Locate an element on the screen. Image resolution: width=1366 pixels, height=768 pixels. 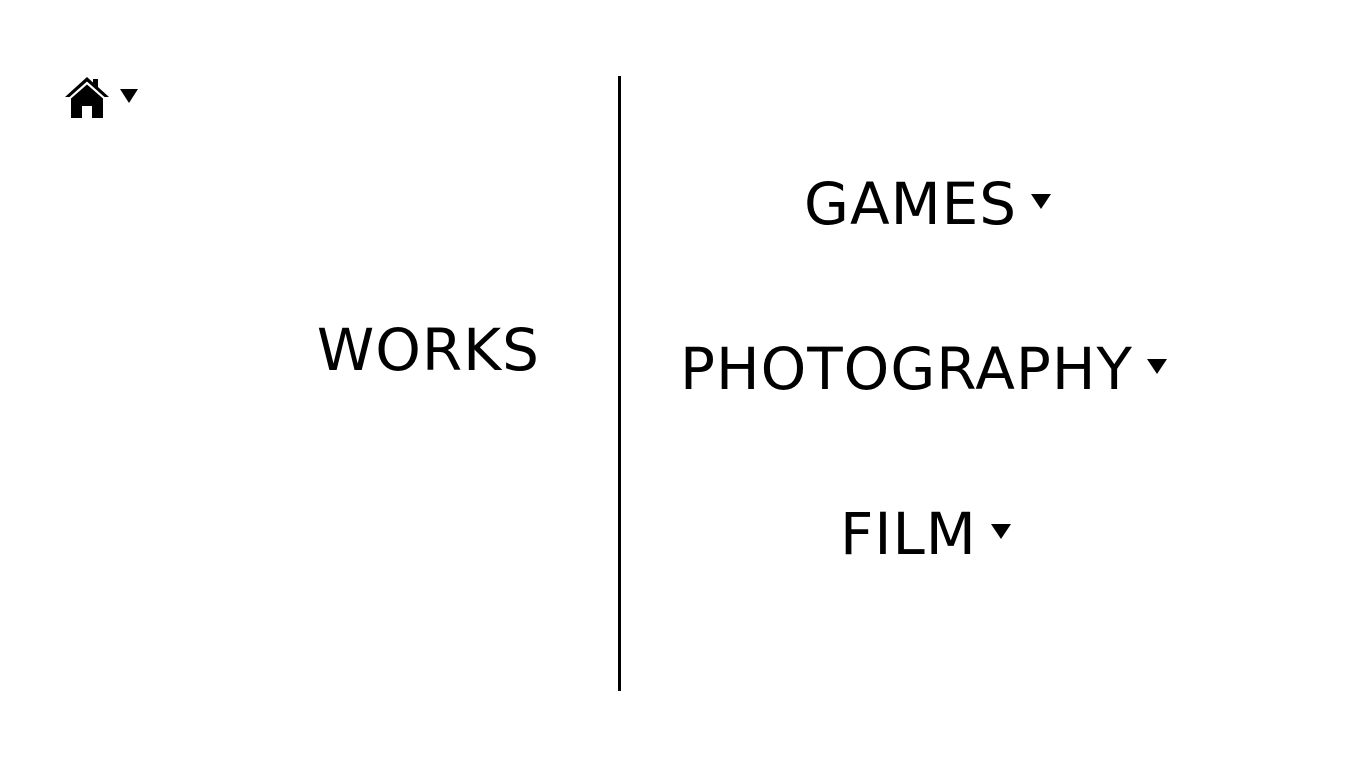
menu-item-games: GAMES is located at coordinates (928, 204).